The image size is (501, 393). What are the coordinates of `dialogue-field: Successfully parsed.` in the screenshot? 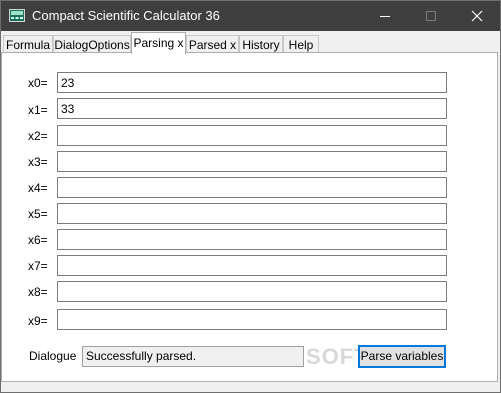 It's located at (193, 356).